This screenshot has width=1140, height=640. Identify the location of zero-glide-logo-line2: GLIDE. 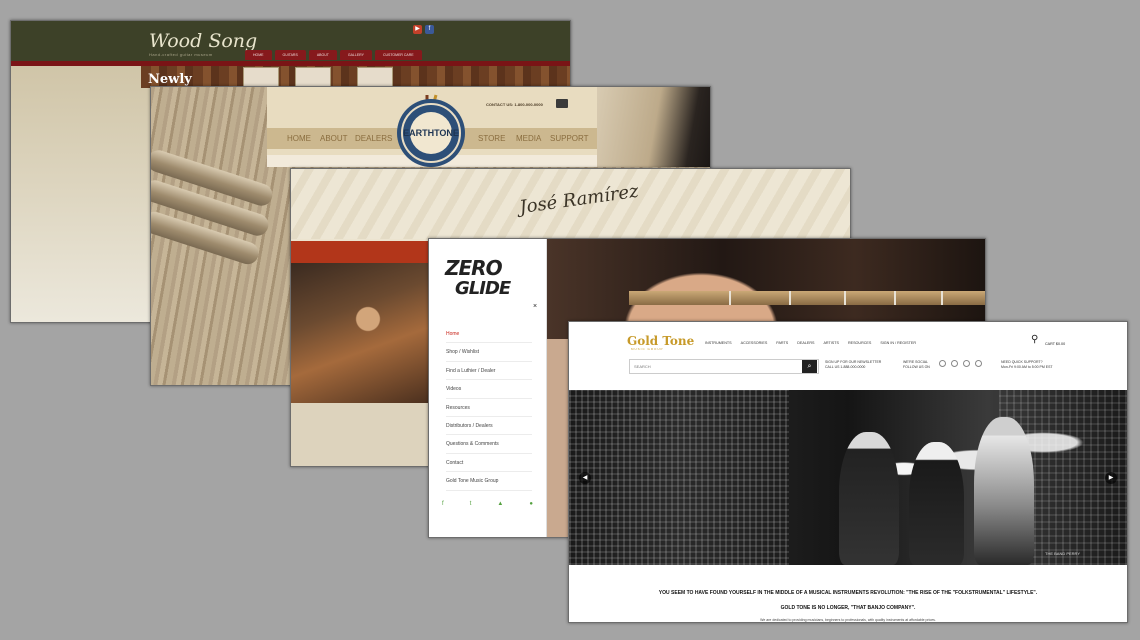
(483, 288).